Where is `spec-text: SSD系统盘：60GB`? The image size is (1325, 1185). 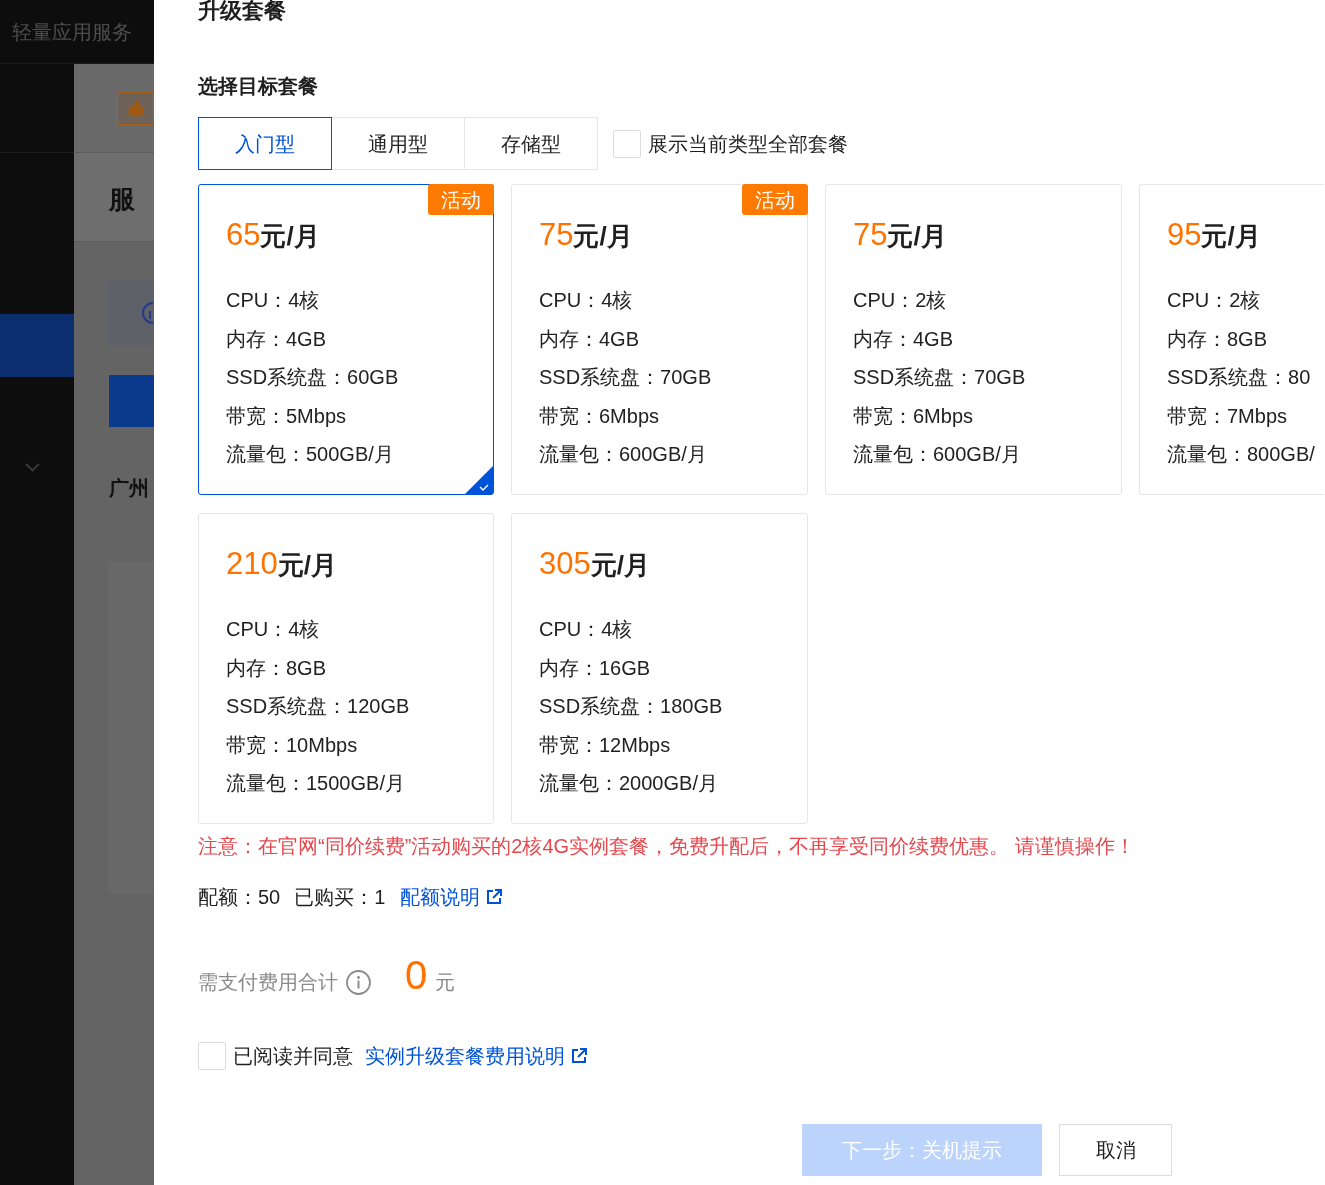 spec-text: SSD系统盘：60GB is located at coordinates (312, 377).